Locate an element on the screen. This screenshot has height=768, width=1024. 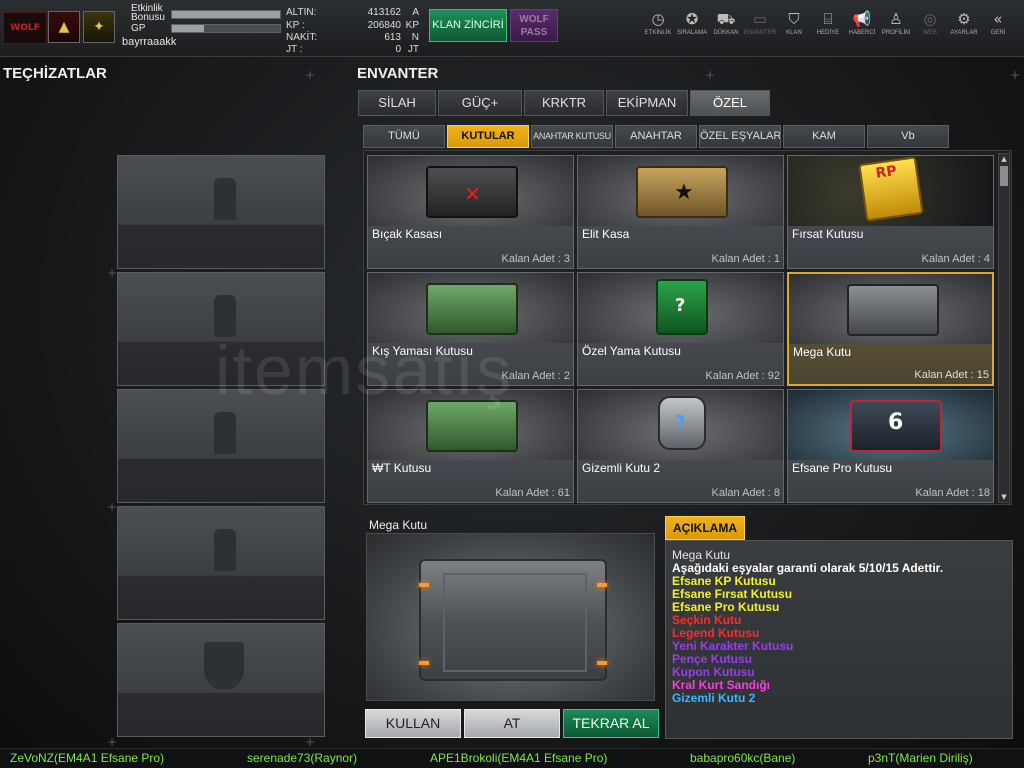
menu-web: ◎ WEB is located at coordinates (930, 30).